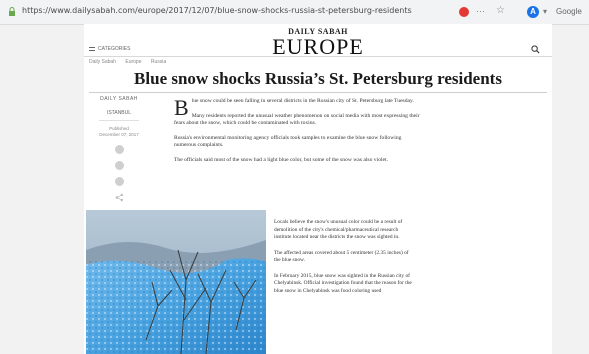  Describe the element at coordinates (119, 134) in the screenshot. I see `published-date: December 07, 2017` at that location.